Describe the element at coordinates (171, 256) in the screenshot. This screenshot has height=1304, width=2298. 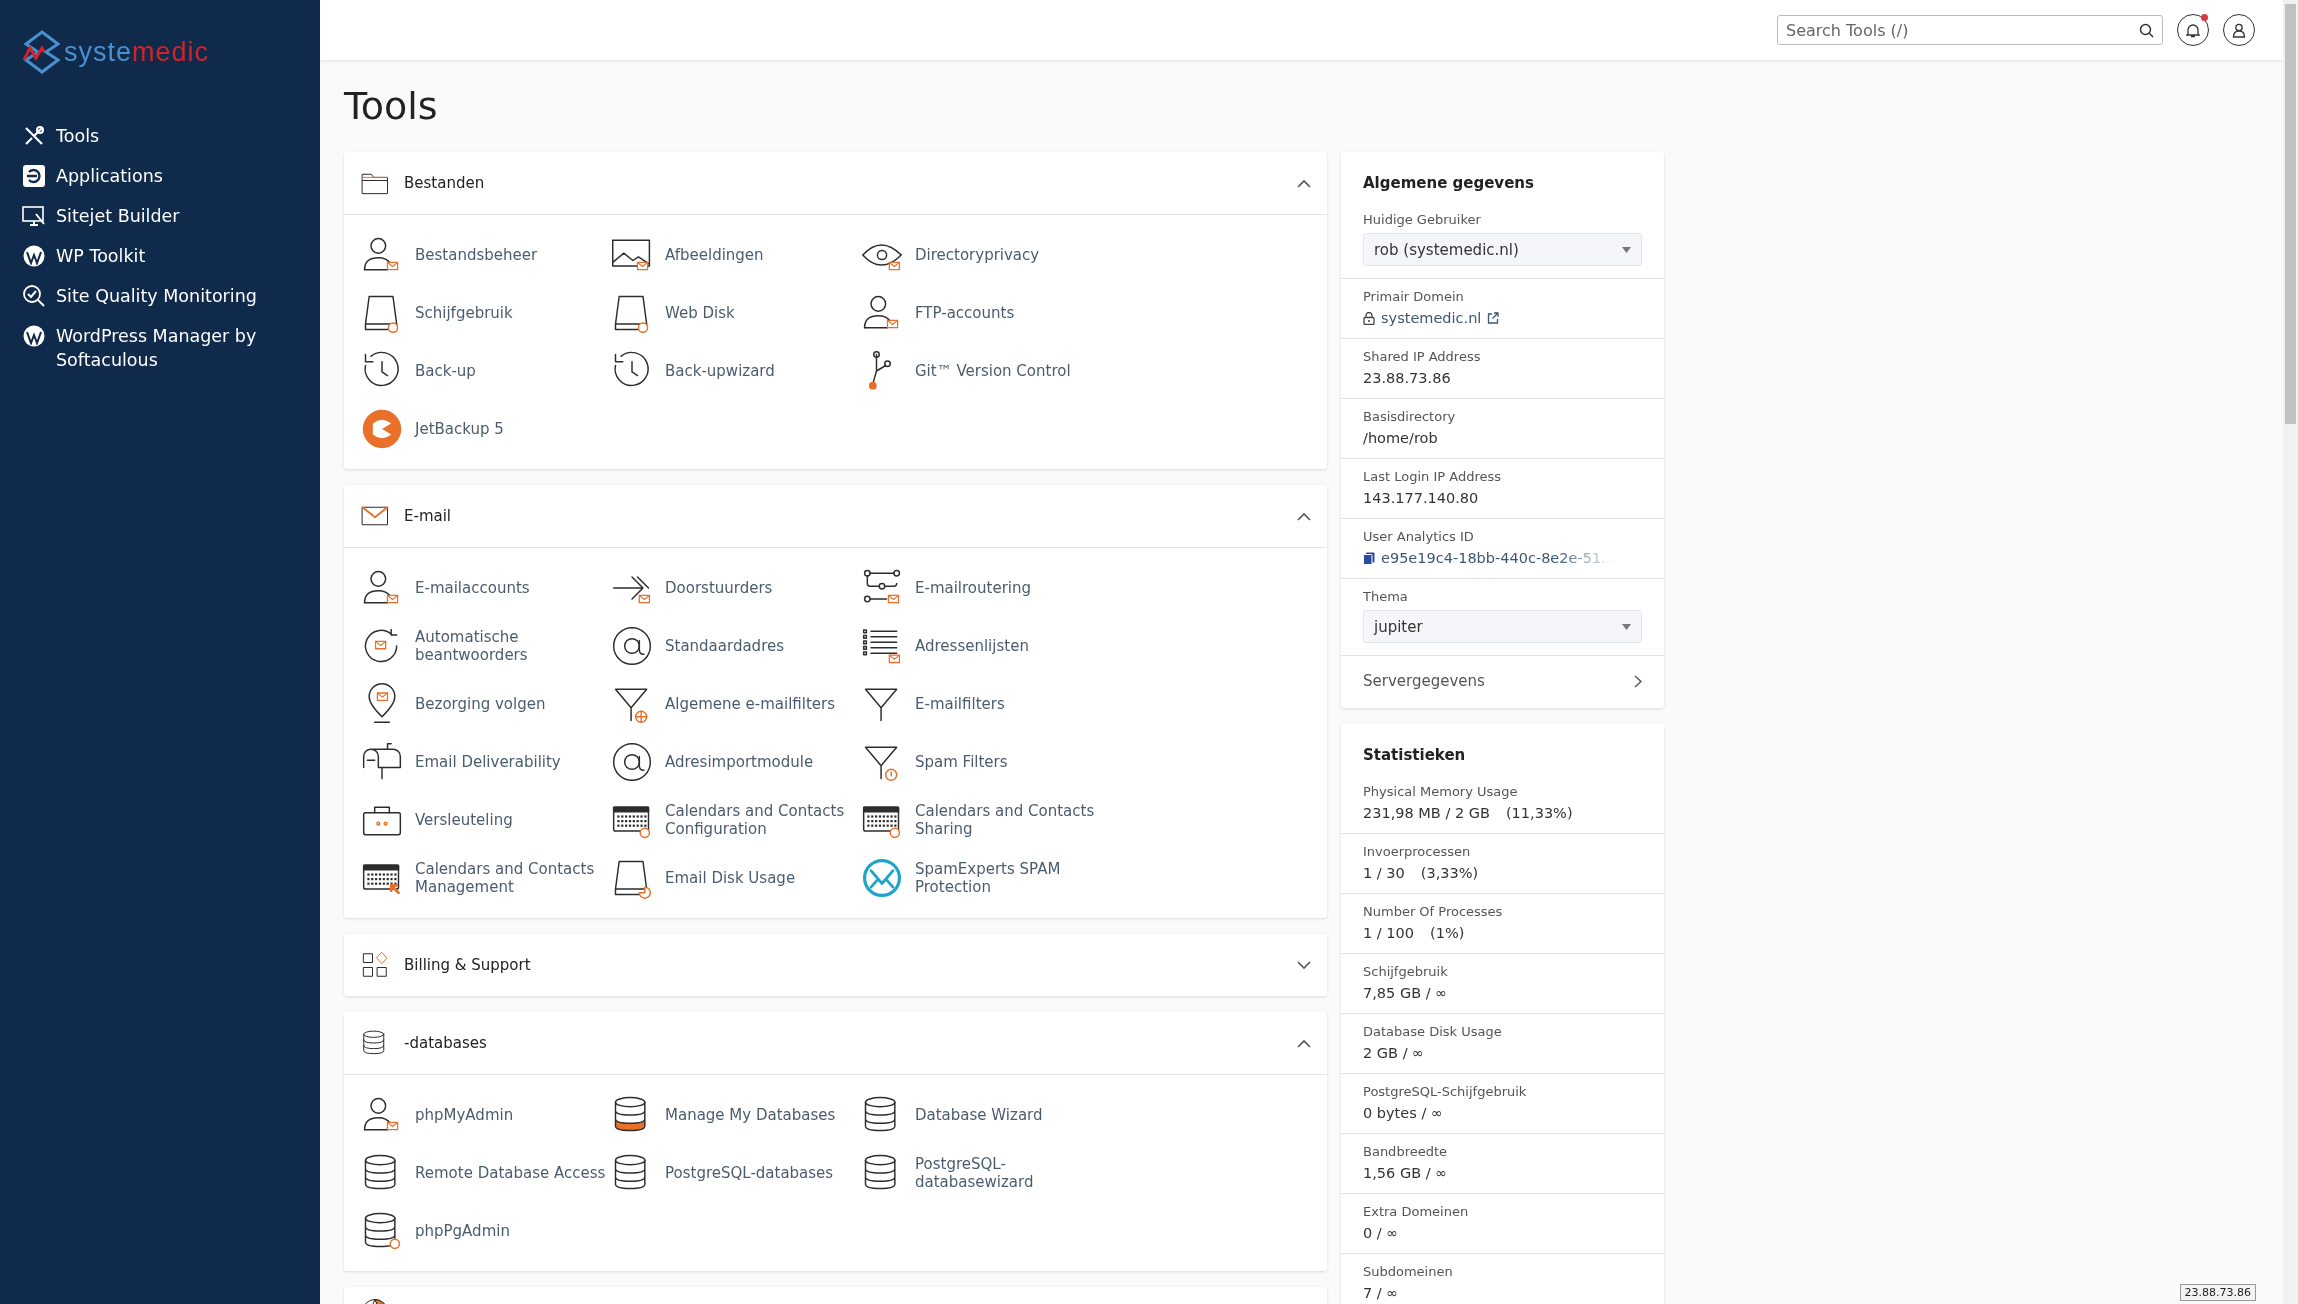
I see `sidebar-item: WP Toolkit` at that location.